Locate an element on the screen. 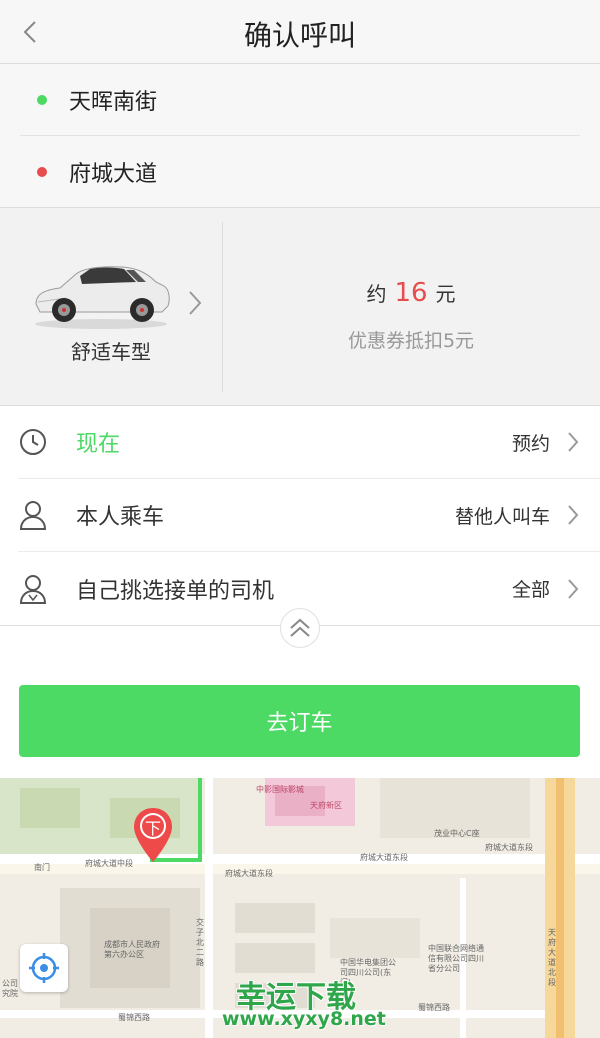 This screenshot has width=600, height=1038. collapse-button is located at coordinates (300, 628).